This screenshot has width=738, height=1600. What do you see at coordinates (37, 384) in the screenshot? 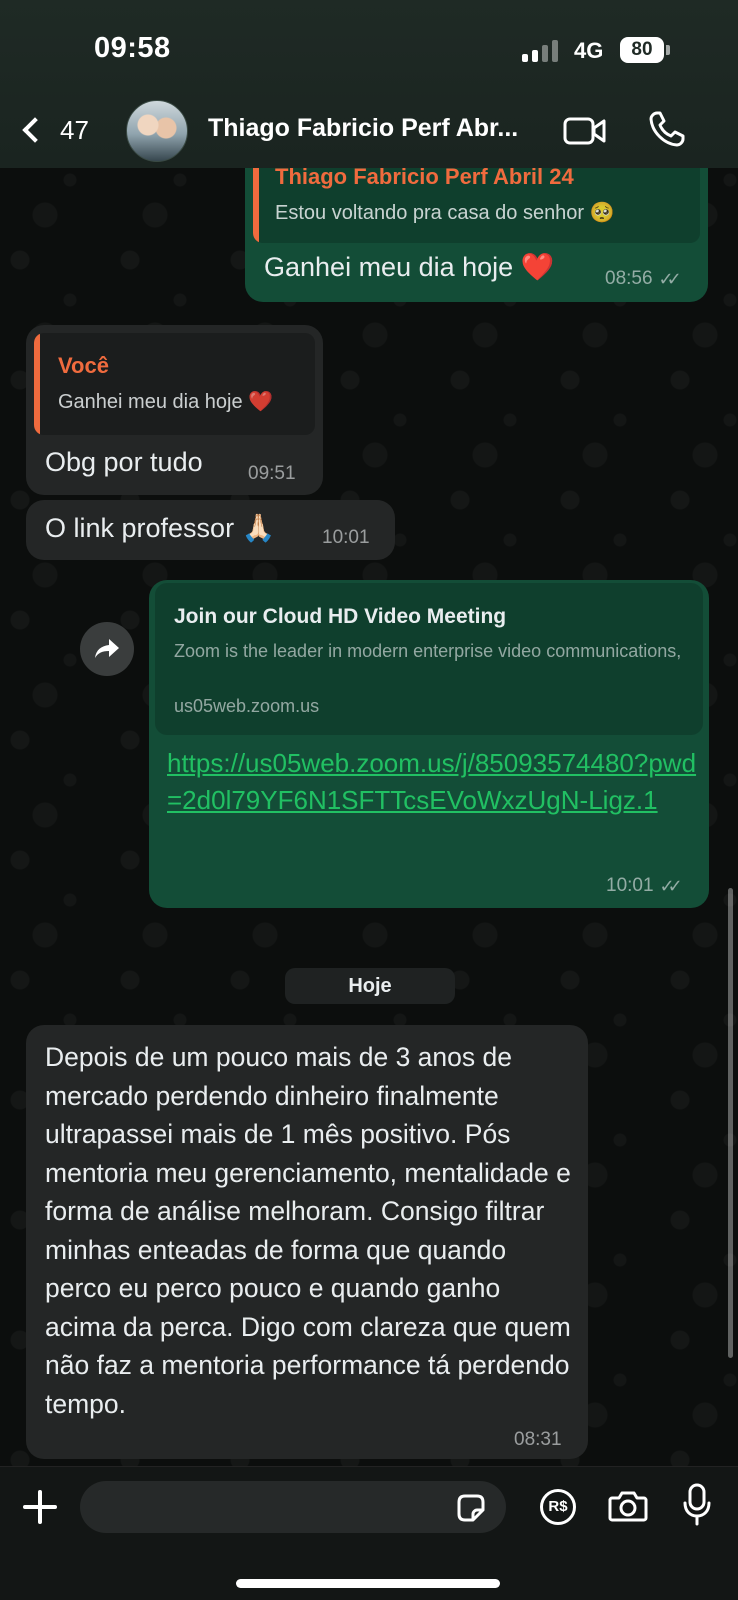
I see `quote-accent-bar` at bounding box center [37, 384].